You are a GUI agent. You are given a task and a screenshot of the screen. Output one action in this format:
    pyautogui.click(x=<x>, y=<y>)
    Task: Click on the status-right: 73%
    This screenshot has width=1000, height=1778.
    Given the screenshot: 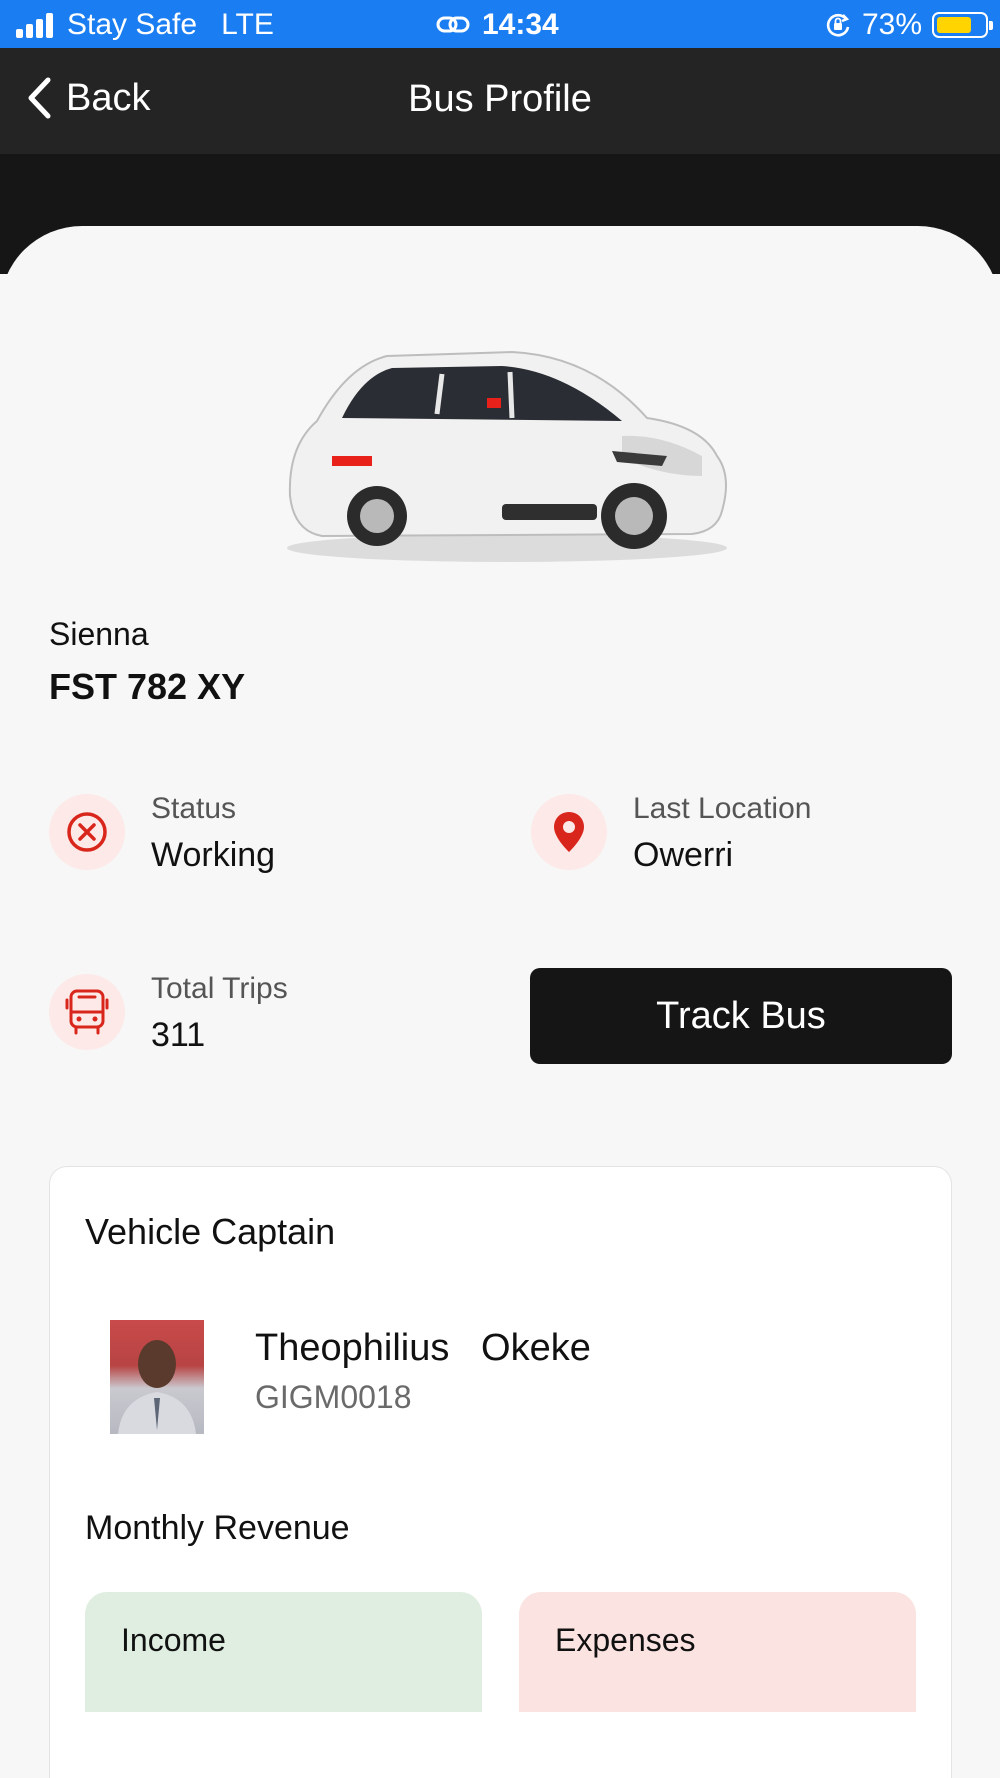 What is the action you would take?
    pyautogui.click(x=908, y=25)
    